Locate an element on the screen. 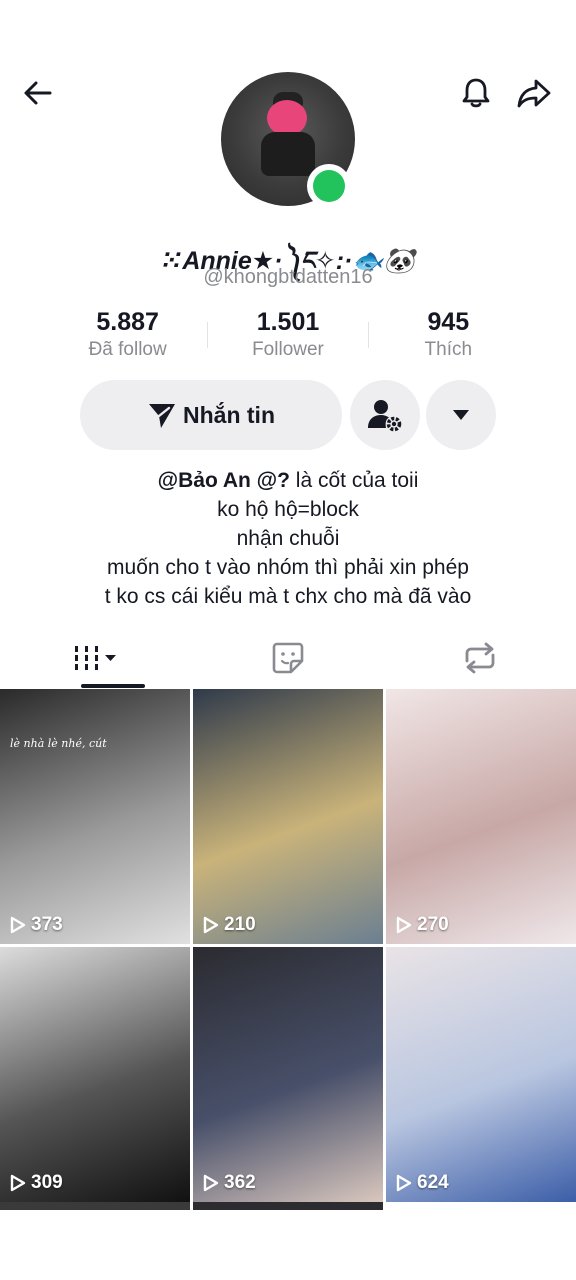 Image resolution: width=576 pixels, height=1280 pixels. stat-likes: 945 Thích is located at coordinates (448, 336).